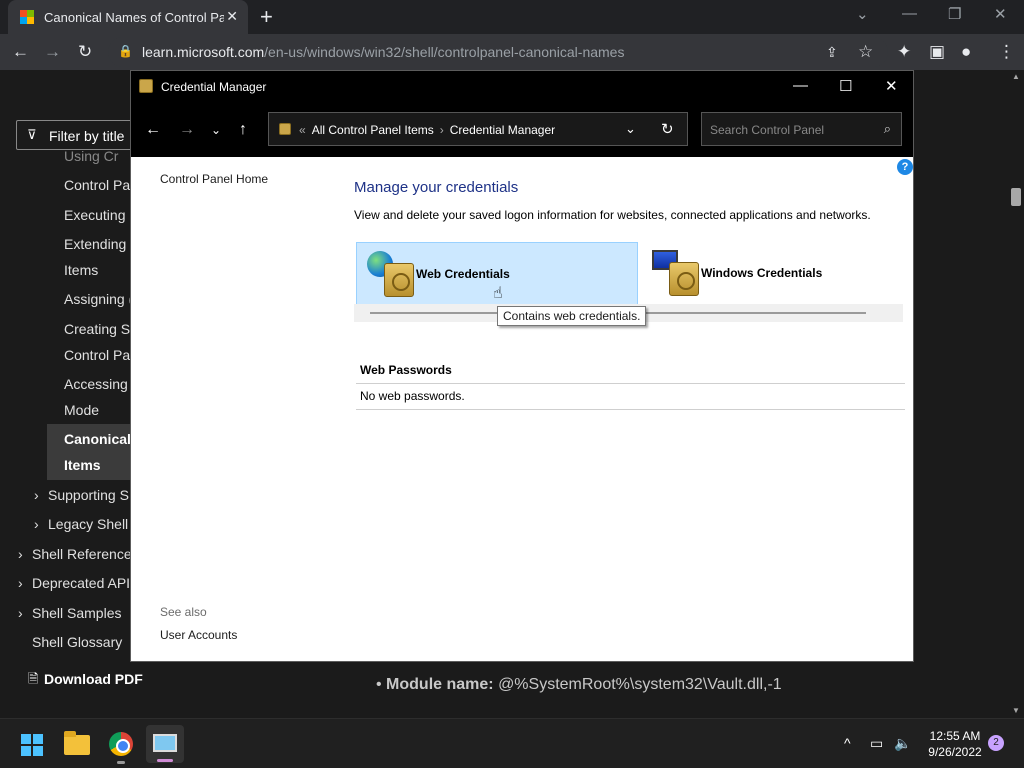  What do you see at coordinates (1016, 394) in the screenshot?
I see `page-scrollbar: ▲ ▼` at bounding box center [1016, 394].